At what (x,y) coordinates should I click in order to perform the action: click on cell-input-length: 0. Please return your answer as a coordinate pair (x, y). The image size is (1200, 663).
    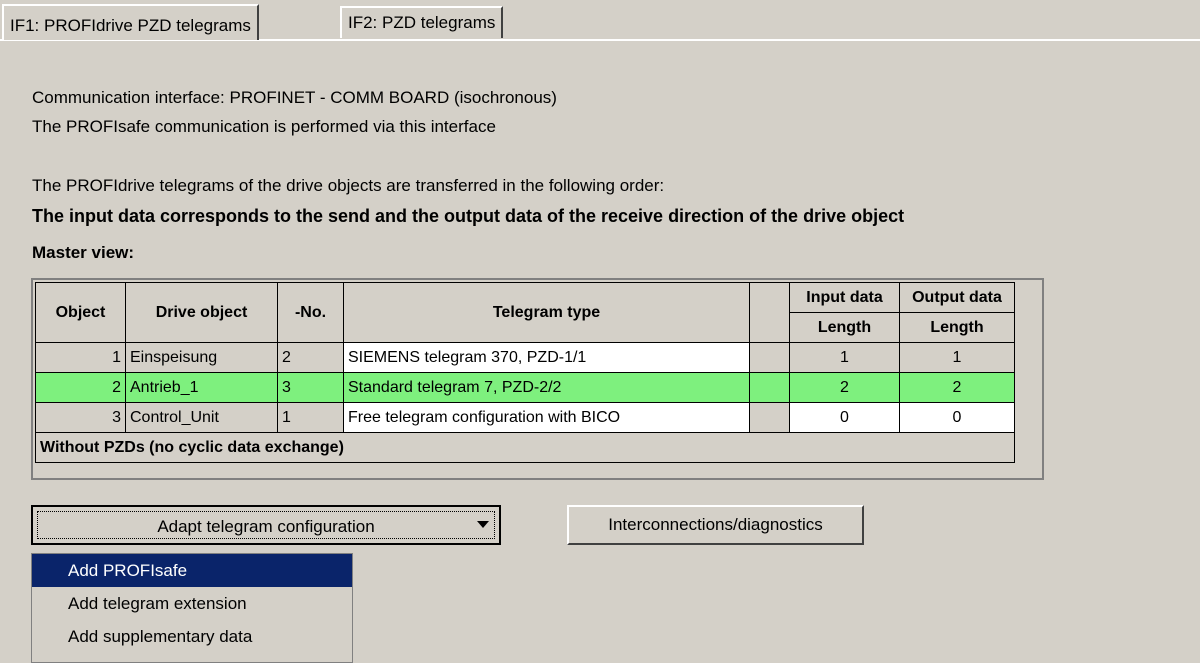
    Looking at the image, I should click on (844, 417).